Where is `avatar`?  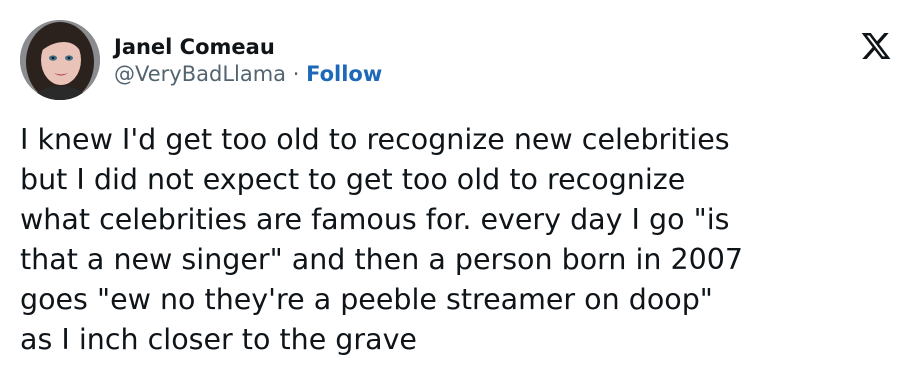 avatar is located at coordinates (60, 60).